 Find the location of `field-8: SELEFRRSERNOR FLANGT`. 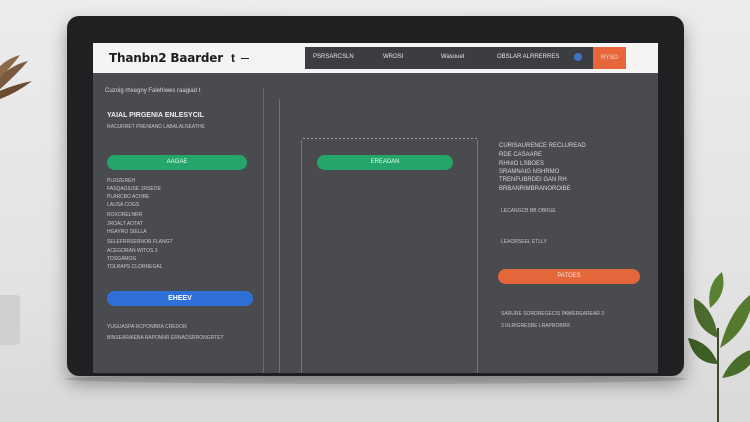

field-8: SELEFRRSERNOR FLANGT is located at coordinates (140, 242).